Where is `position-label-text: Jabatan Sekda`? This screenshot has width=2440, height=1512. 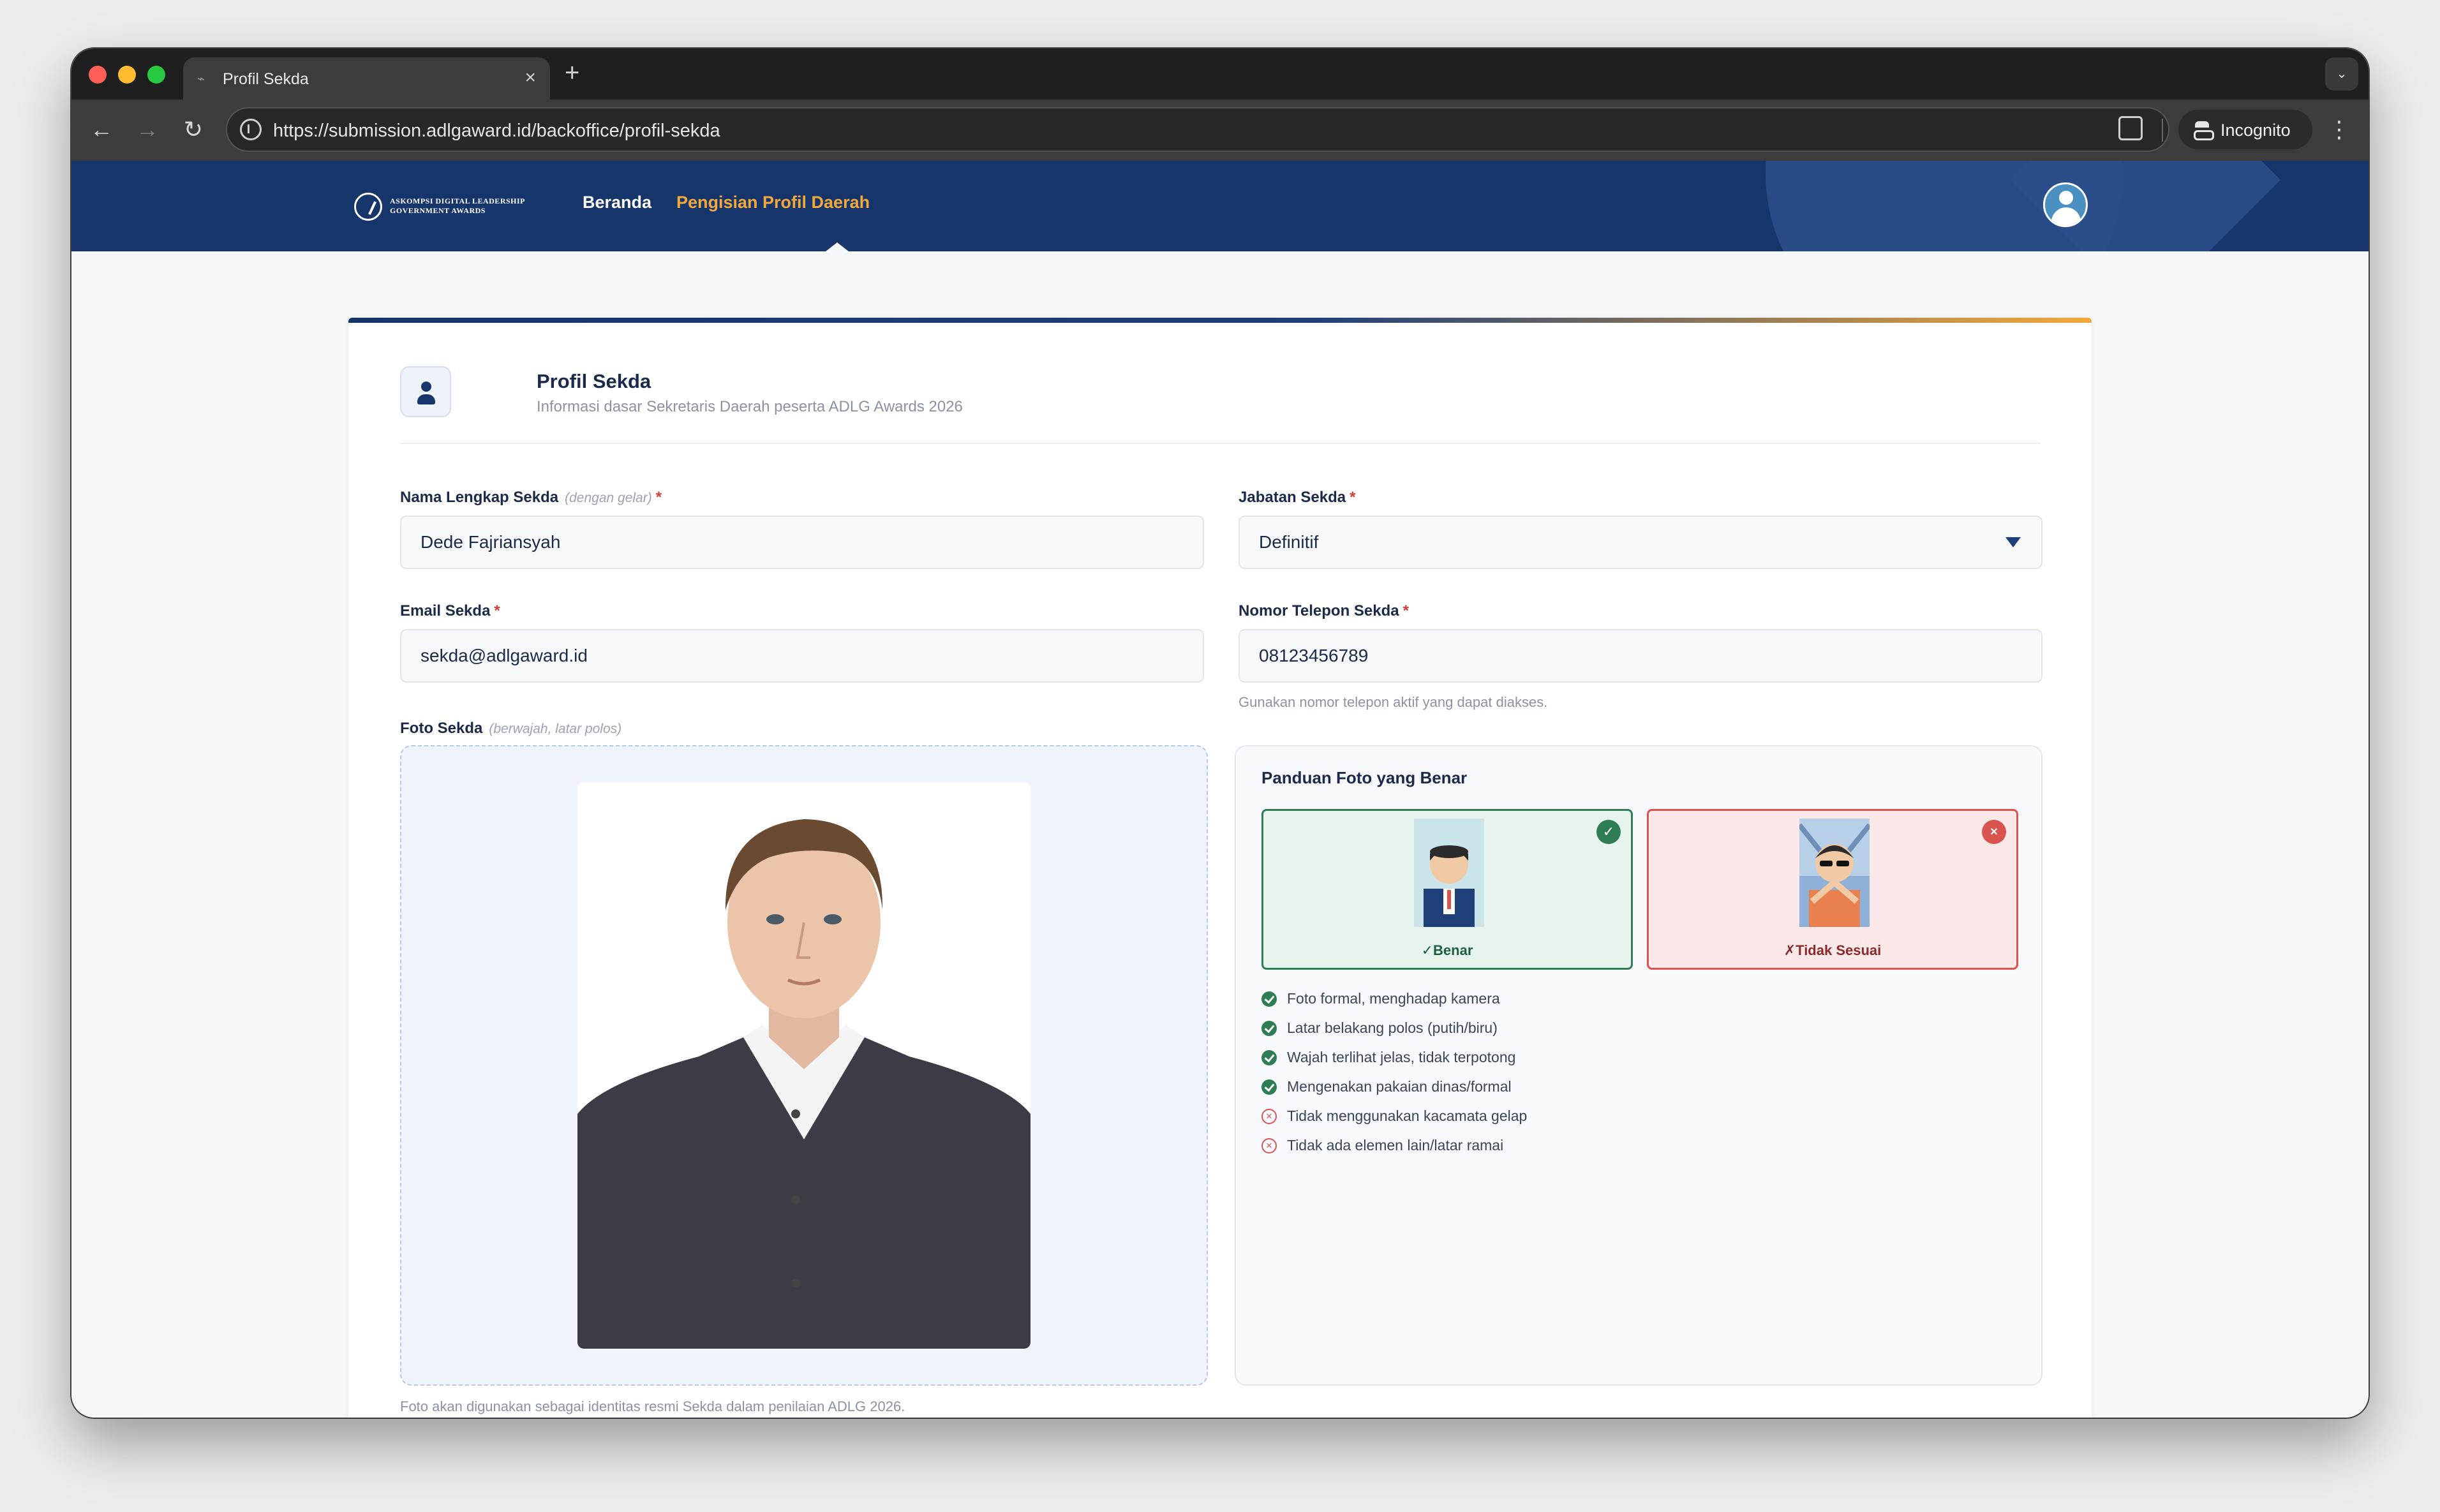
position-label-text: Jabatan Sekda is located at coordinates (1292, 497).